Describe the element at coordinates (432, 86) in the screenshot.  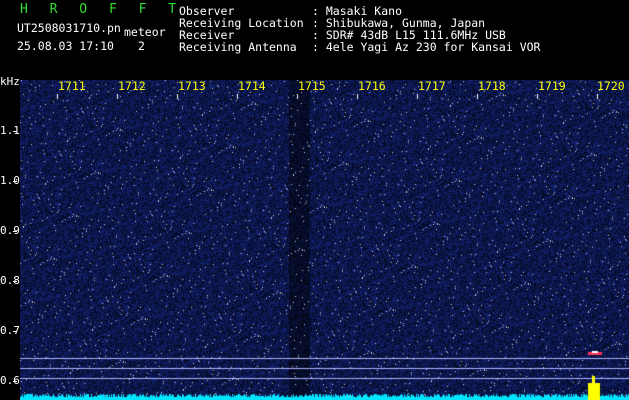
I see `x-tick-1717: 1717` at that location.